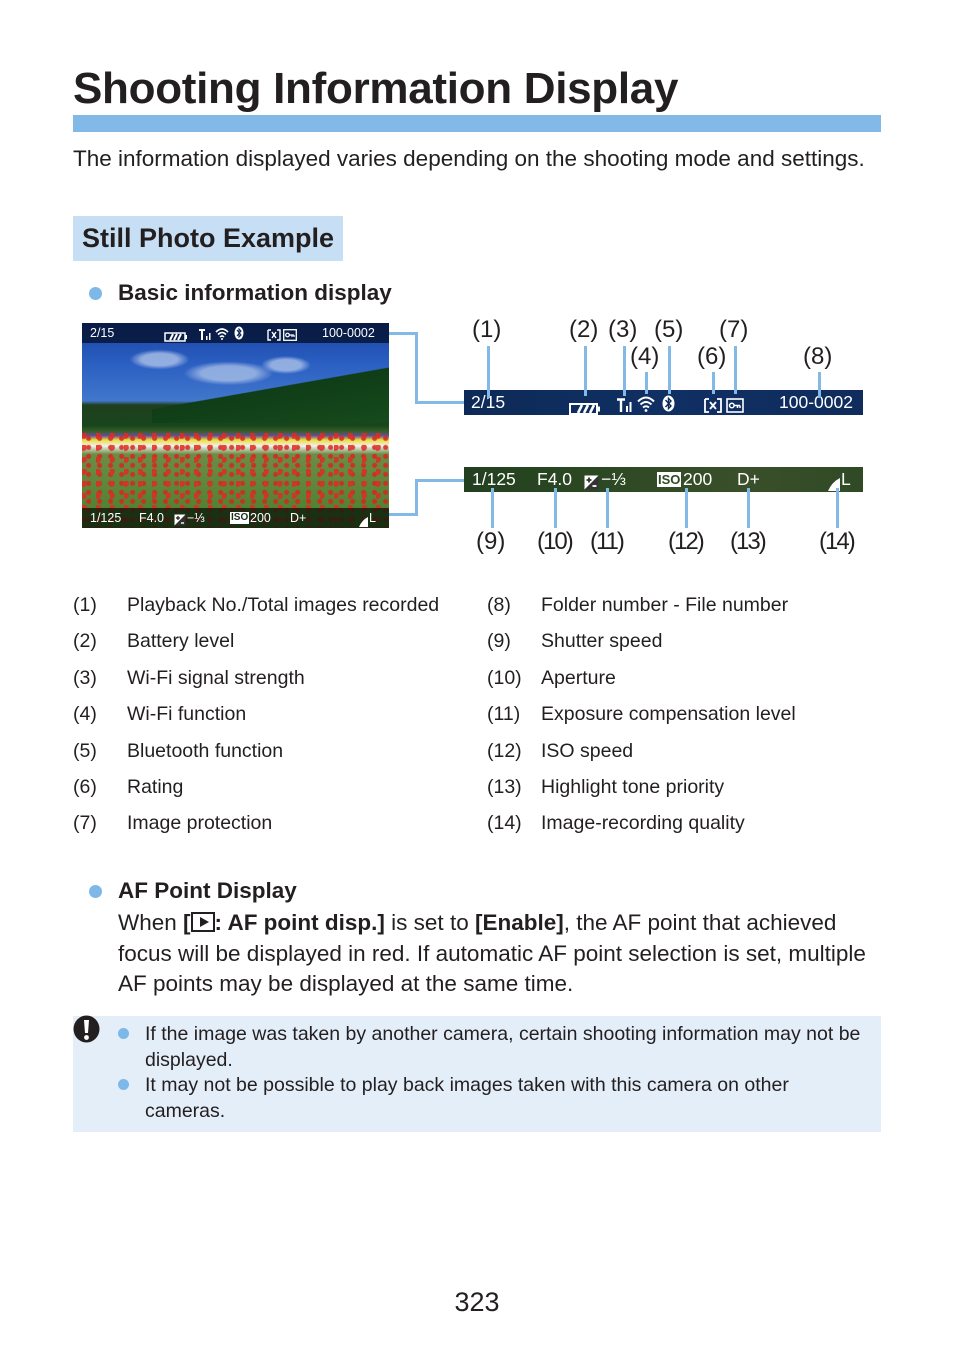  Describe the element at coordinates (196, 518) in the screenshot. I see `osd-exposure-comp: −⅓` at that location.